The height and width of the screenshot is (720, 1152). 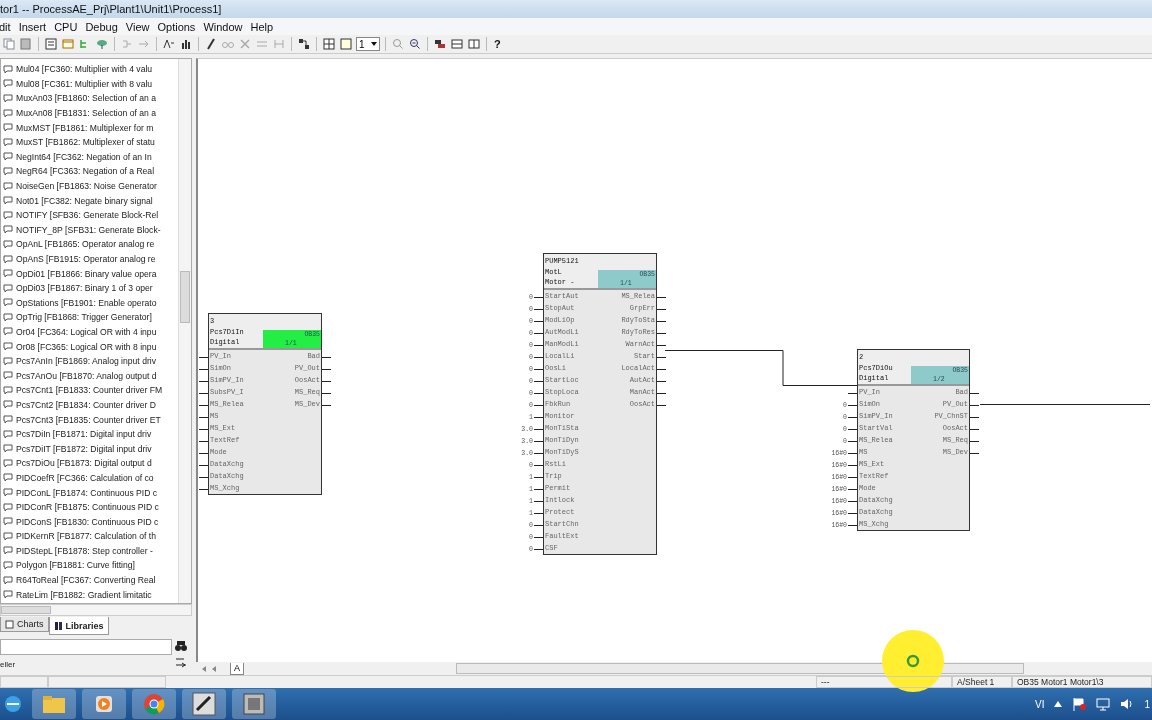 What do you see at coordinates (78, 626) in the screenshot?
I see `panel-tab: Libraries` at bounding box center [78, 626].